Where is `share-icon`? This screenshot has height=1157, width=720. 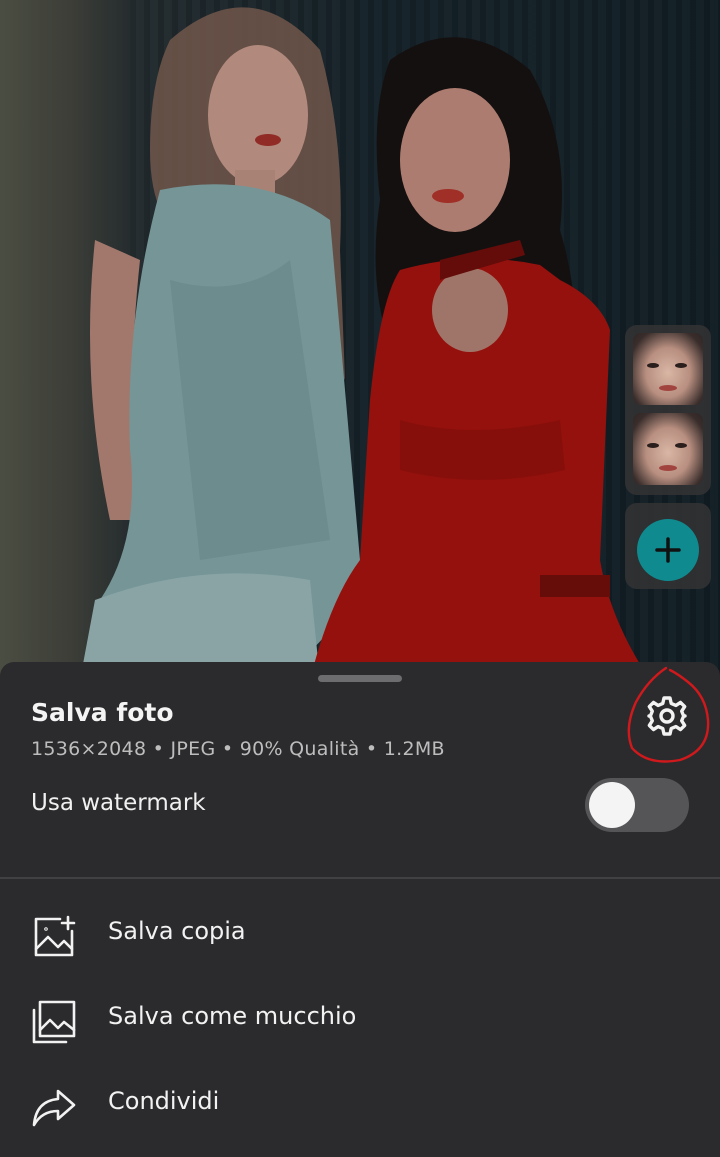
share-icon is located at coordinates (54, 1108).